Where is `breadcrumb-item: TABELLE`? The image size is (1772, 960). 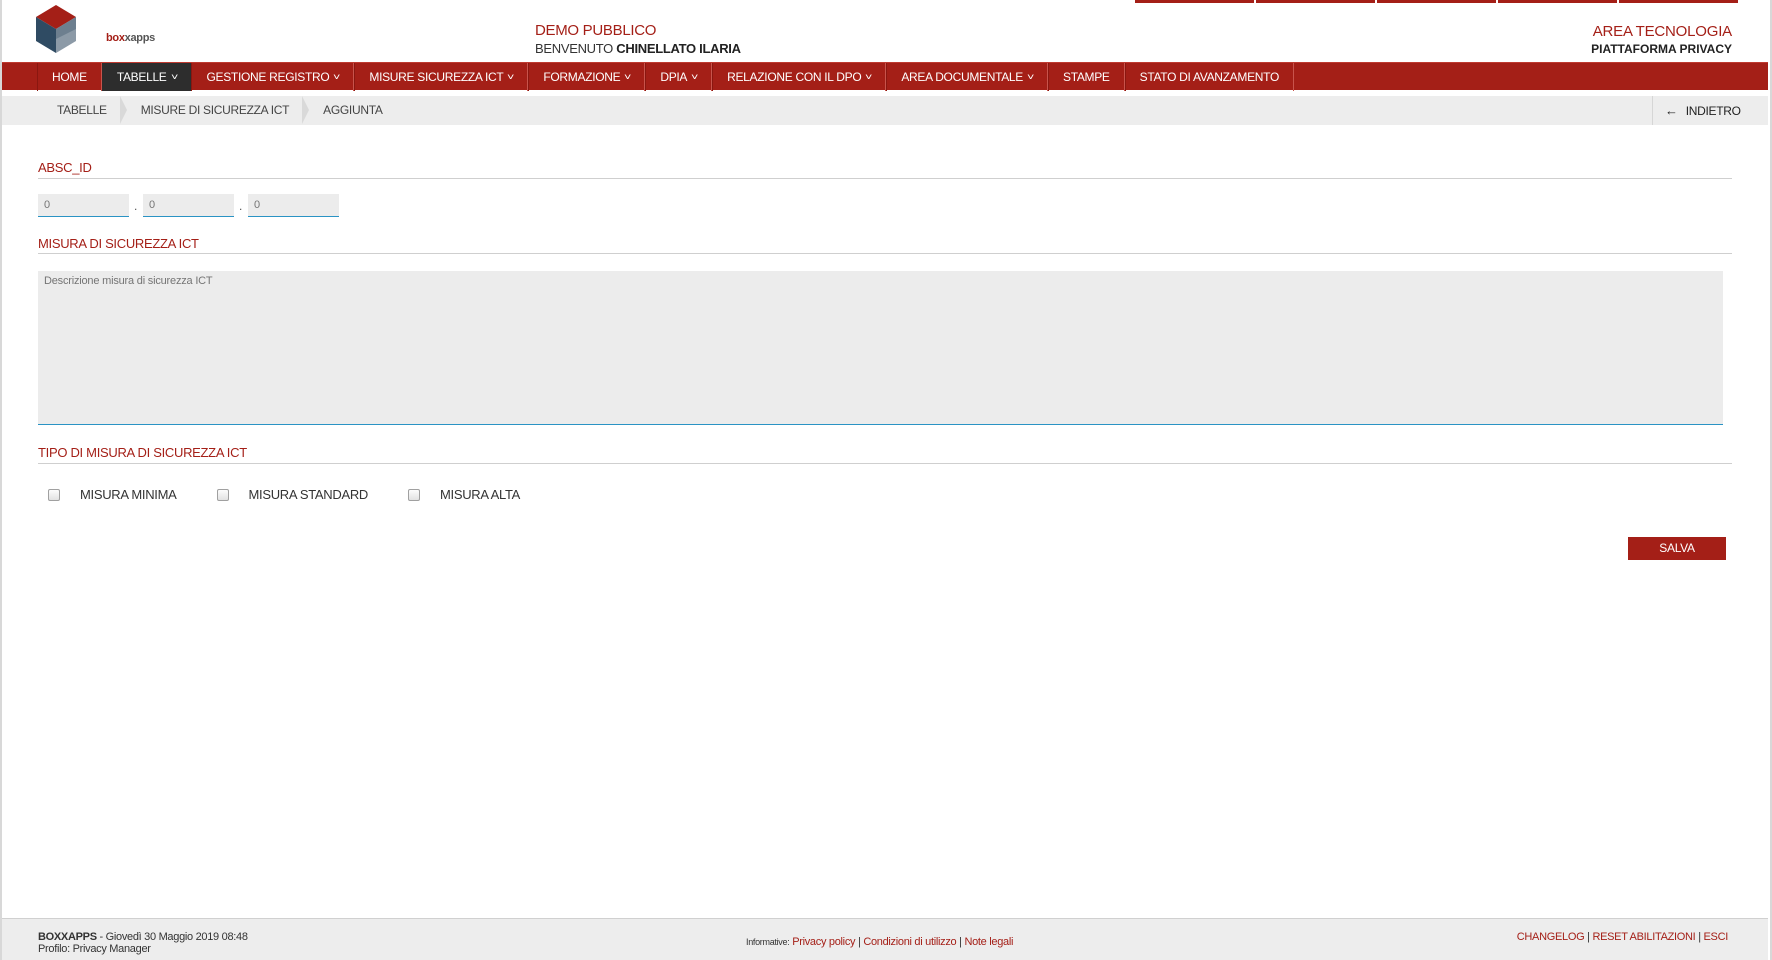 breadcrumb-item: TABELLE is located at coordinates (82, 110).